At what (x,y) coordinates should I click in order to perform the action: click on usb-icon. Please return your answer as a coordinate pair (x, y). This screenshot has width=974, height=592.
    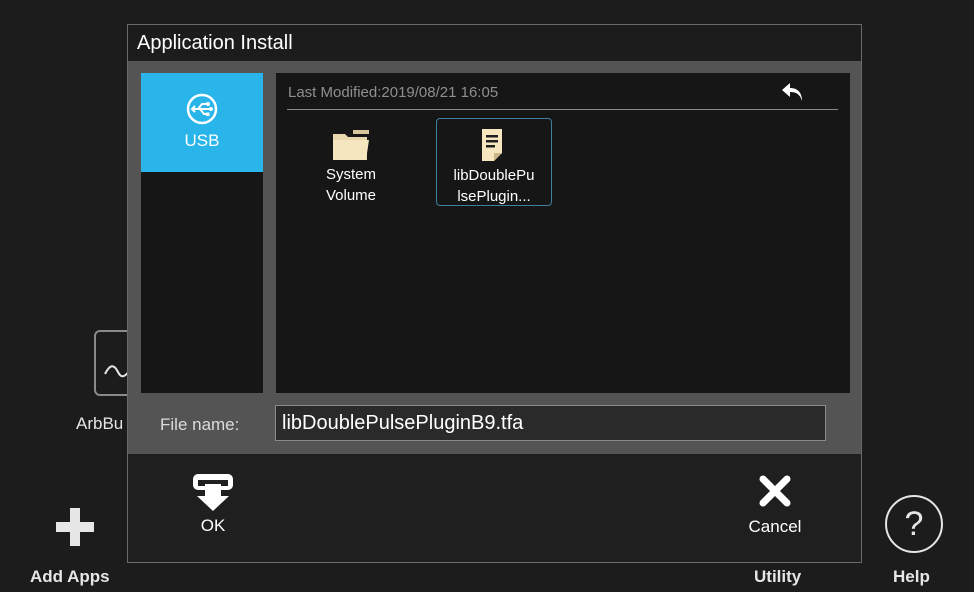
    Looking at the image, I should click on (202, 109).